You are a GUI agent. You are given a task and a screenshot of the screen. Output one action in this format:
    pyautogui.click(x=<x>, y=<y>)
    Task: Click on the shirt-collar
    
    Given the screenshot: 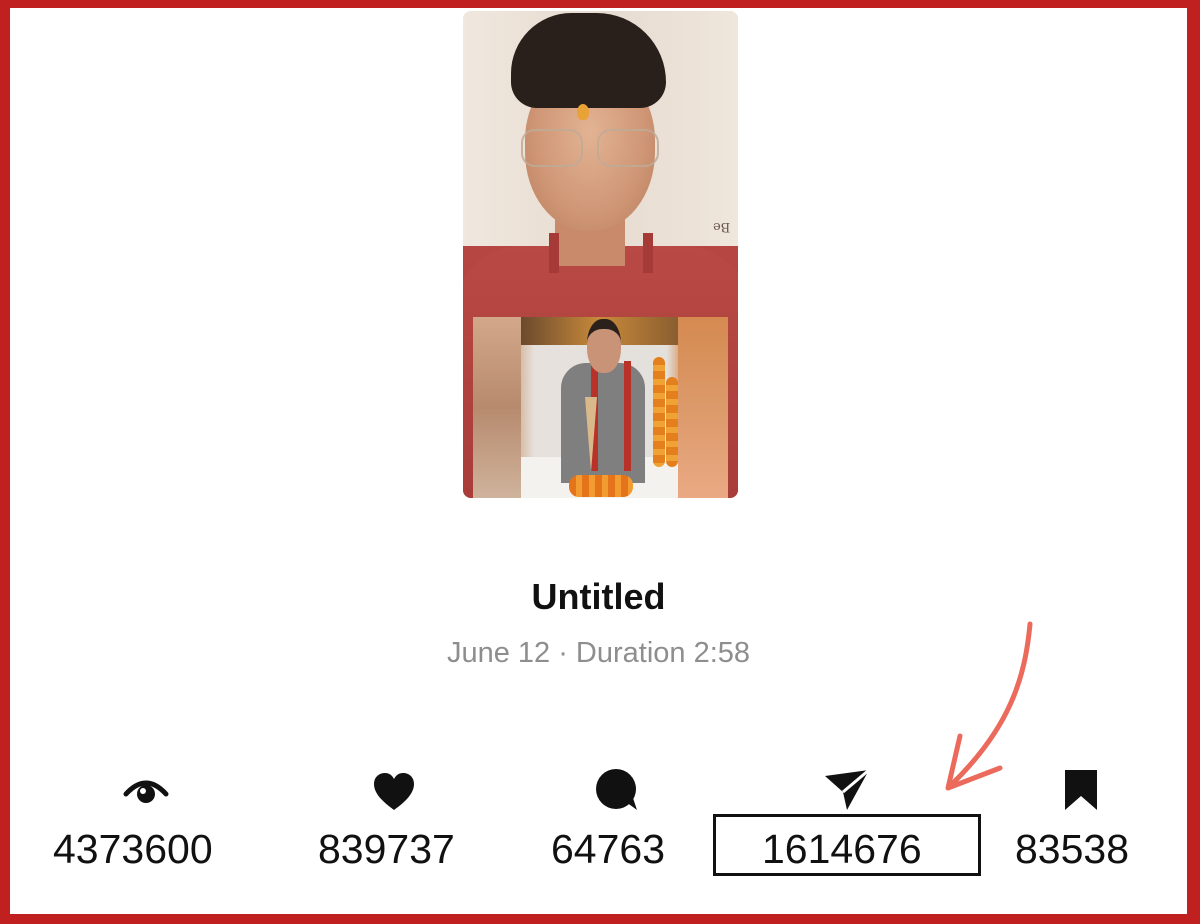 What is the action you would take?
    pyautogui.click(x=601, y=253)
    